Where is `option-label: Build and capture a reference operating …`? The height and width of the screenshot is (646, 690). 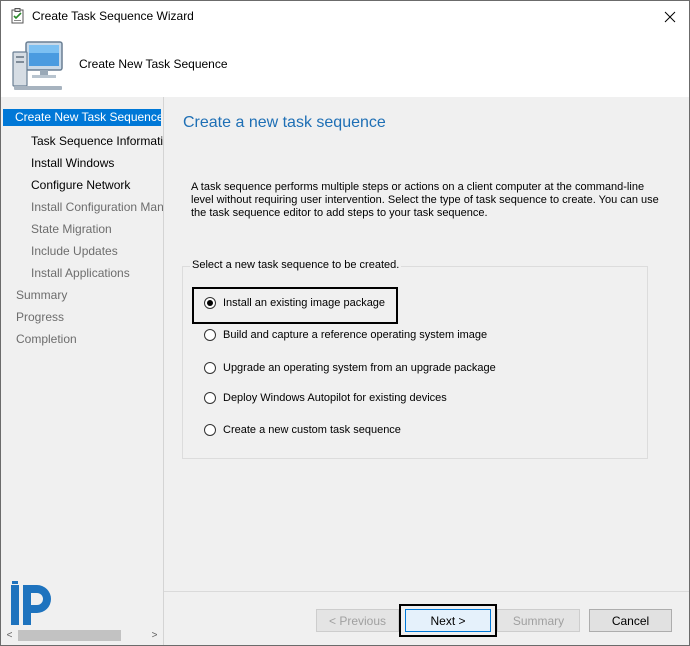 option-label: Build and capture a reference operating … is located at coordinates (355, 335).